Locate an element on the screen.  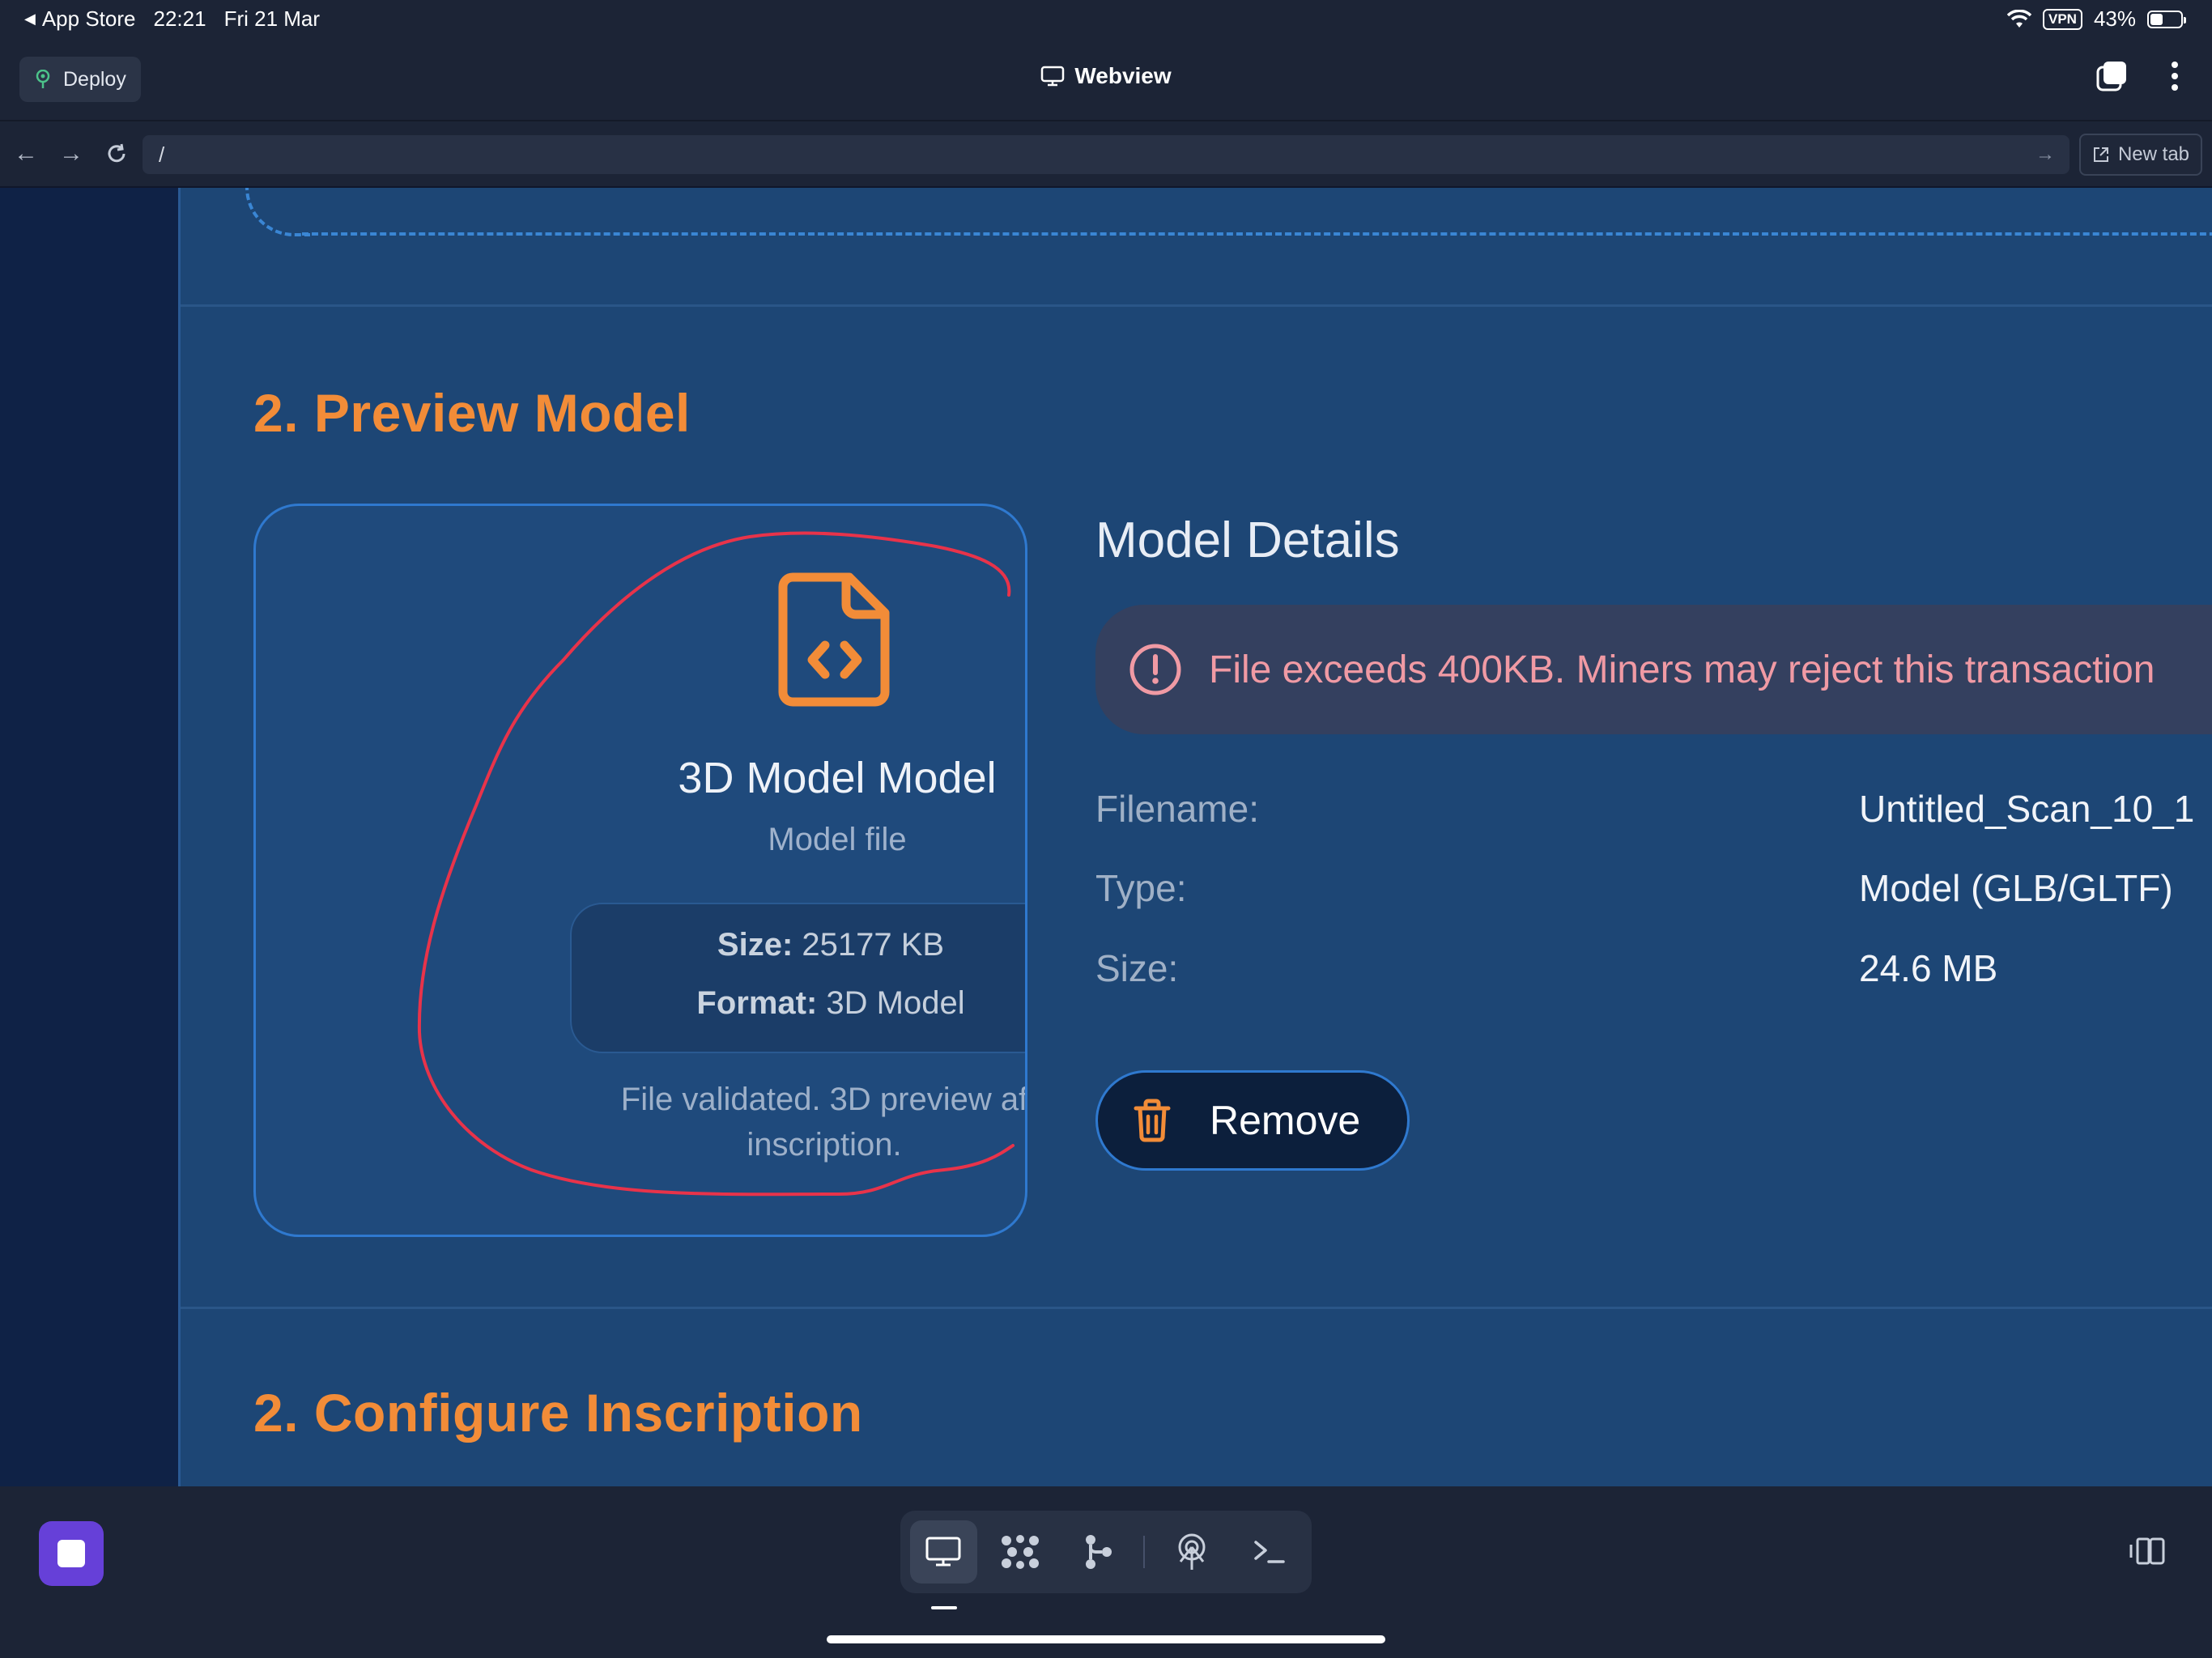
tool-webview is located at coordinates (944, 1552).